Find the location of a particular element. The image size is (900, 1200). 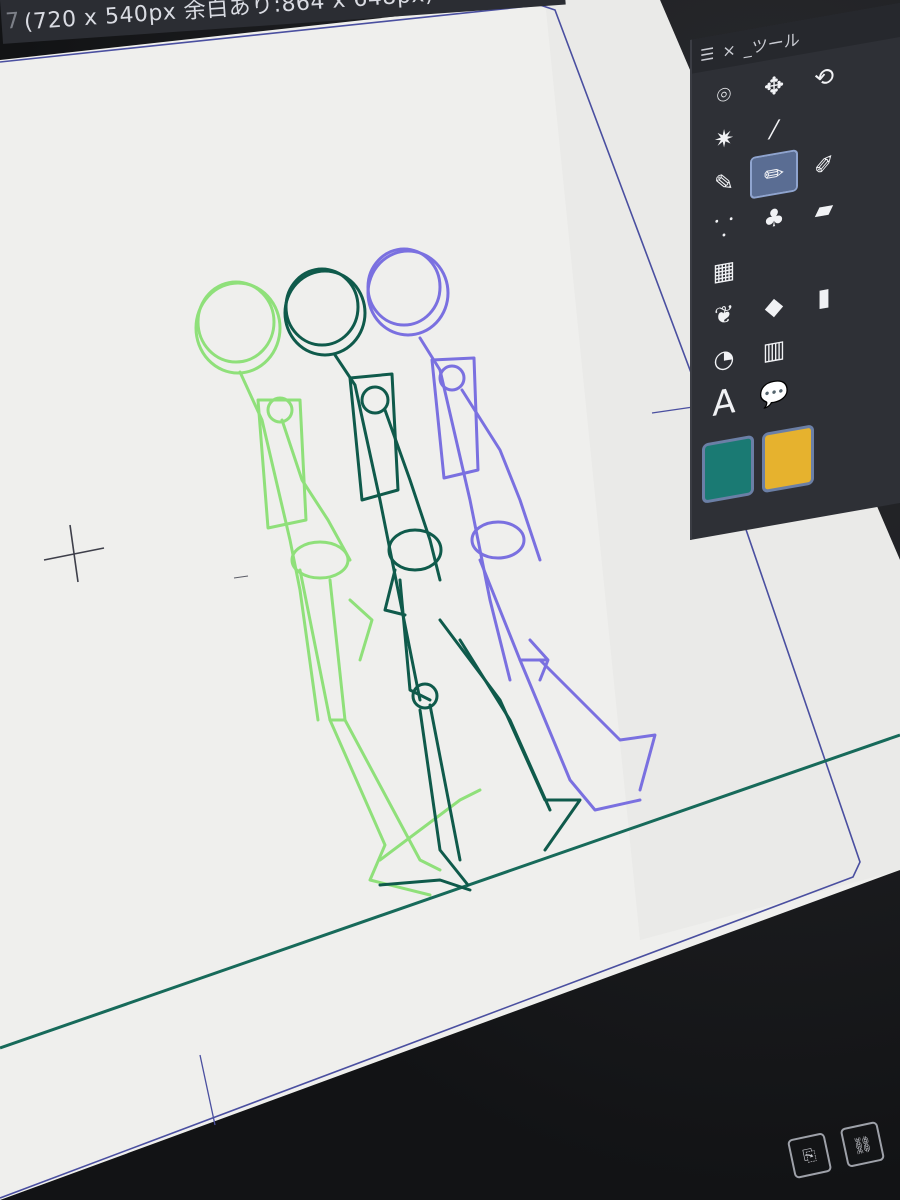

brush-tool-icon: ✐ is located at coordinates (824, 165).